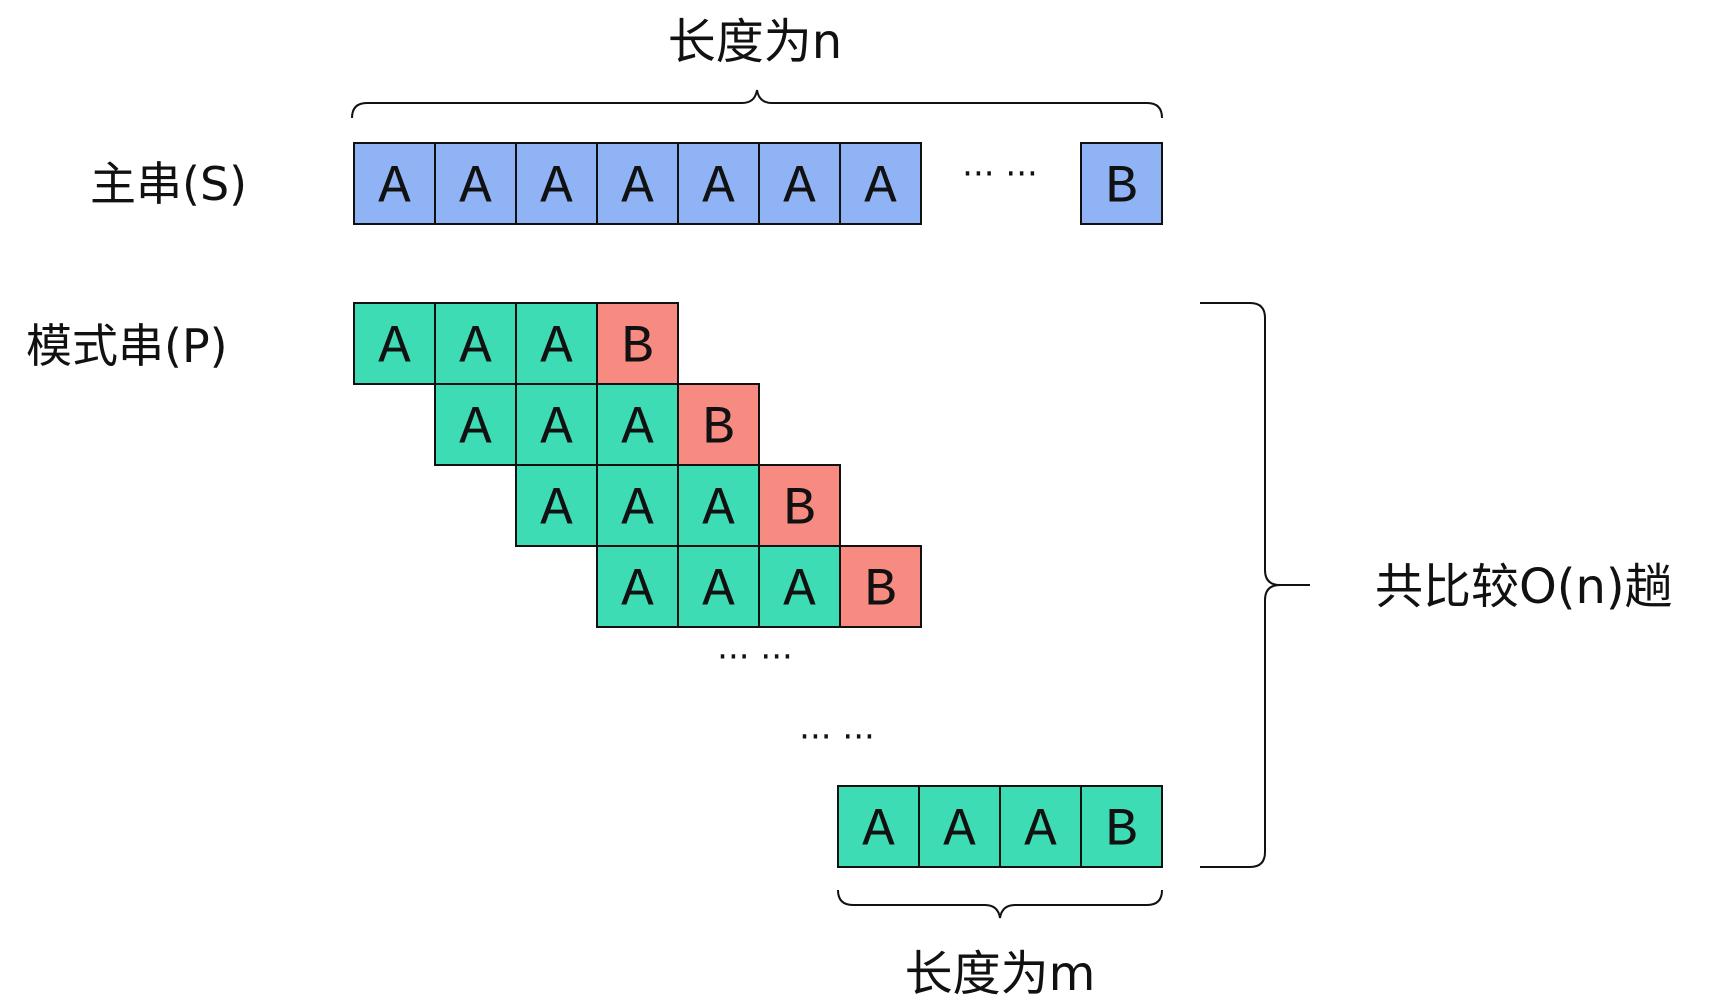 Image resolution: width=1732 pixels, height=1002 pixels. What do you see at coordinates (718, 429) in the screenshot?
I see `pattern-row-1-cell-3-letter: B` at bounding box center [718, 429].